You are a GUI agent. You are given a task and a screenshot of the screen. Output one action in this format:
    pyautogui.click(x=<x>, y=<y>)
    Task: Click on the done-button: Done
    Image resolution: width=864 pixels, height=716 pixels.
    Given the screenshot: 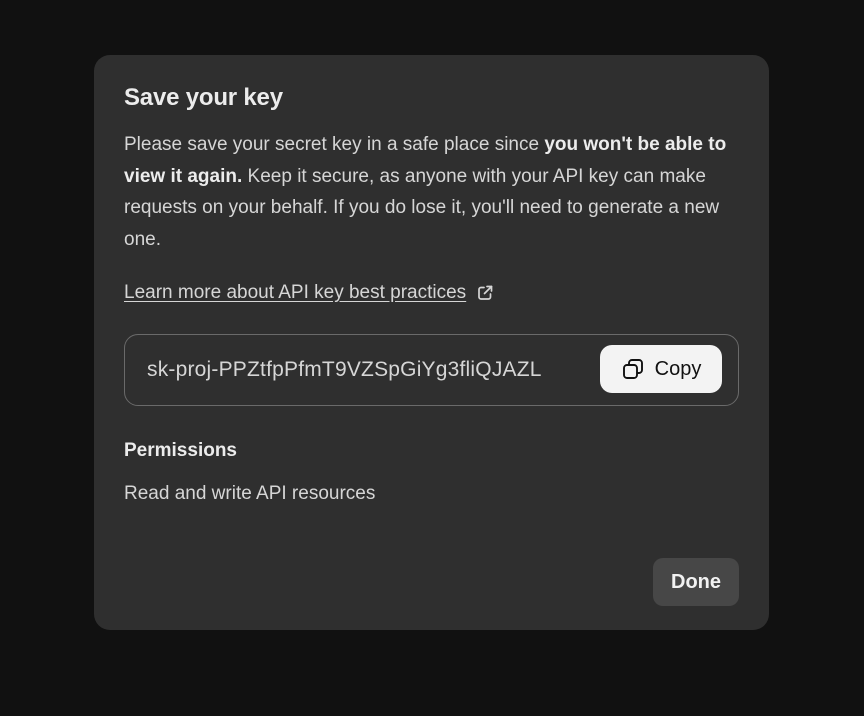 What is the action you would take?
    pyautogui.click(x=696, y=582)
    